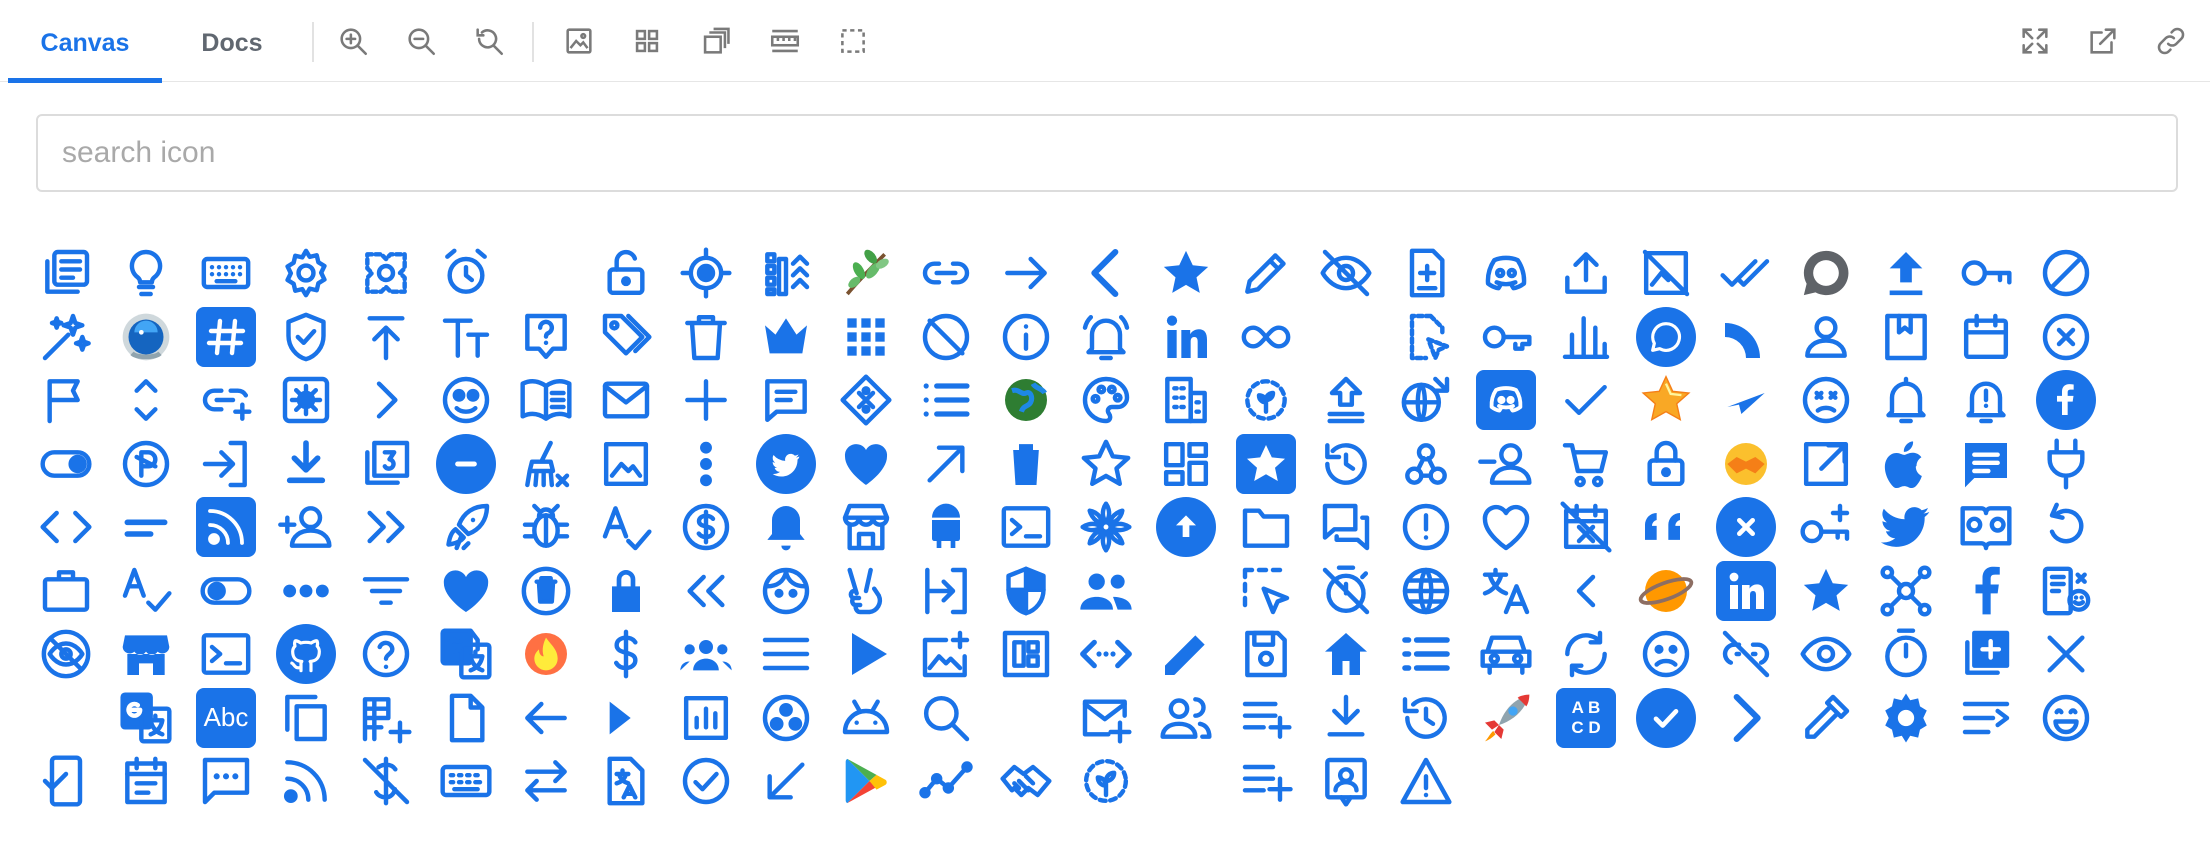 The height and width of the screenshot is (858, 2210). Describe the element at coordinates (146, 527) in the screenshot. I see `short-text-icon` at that location.